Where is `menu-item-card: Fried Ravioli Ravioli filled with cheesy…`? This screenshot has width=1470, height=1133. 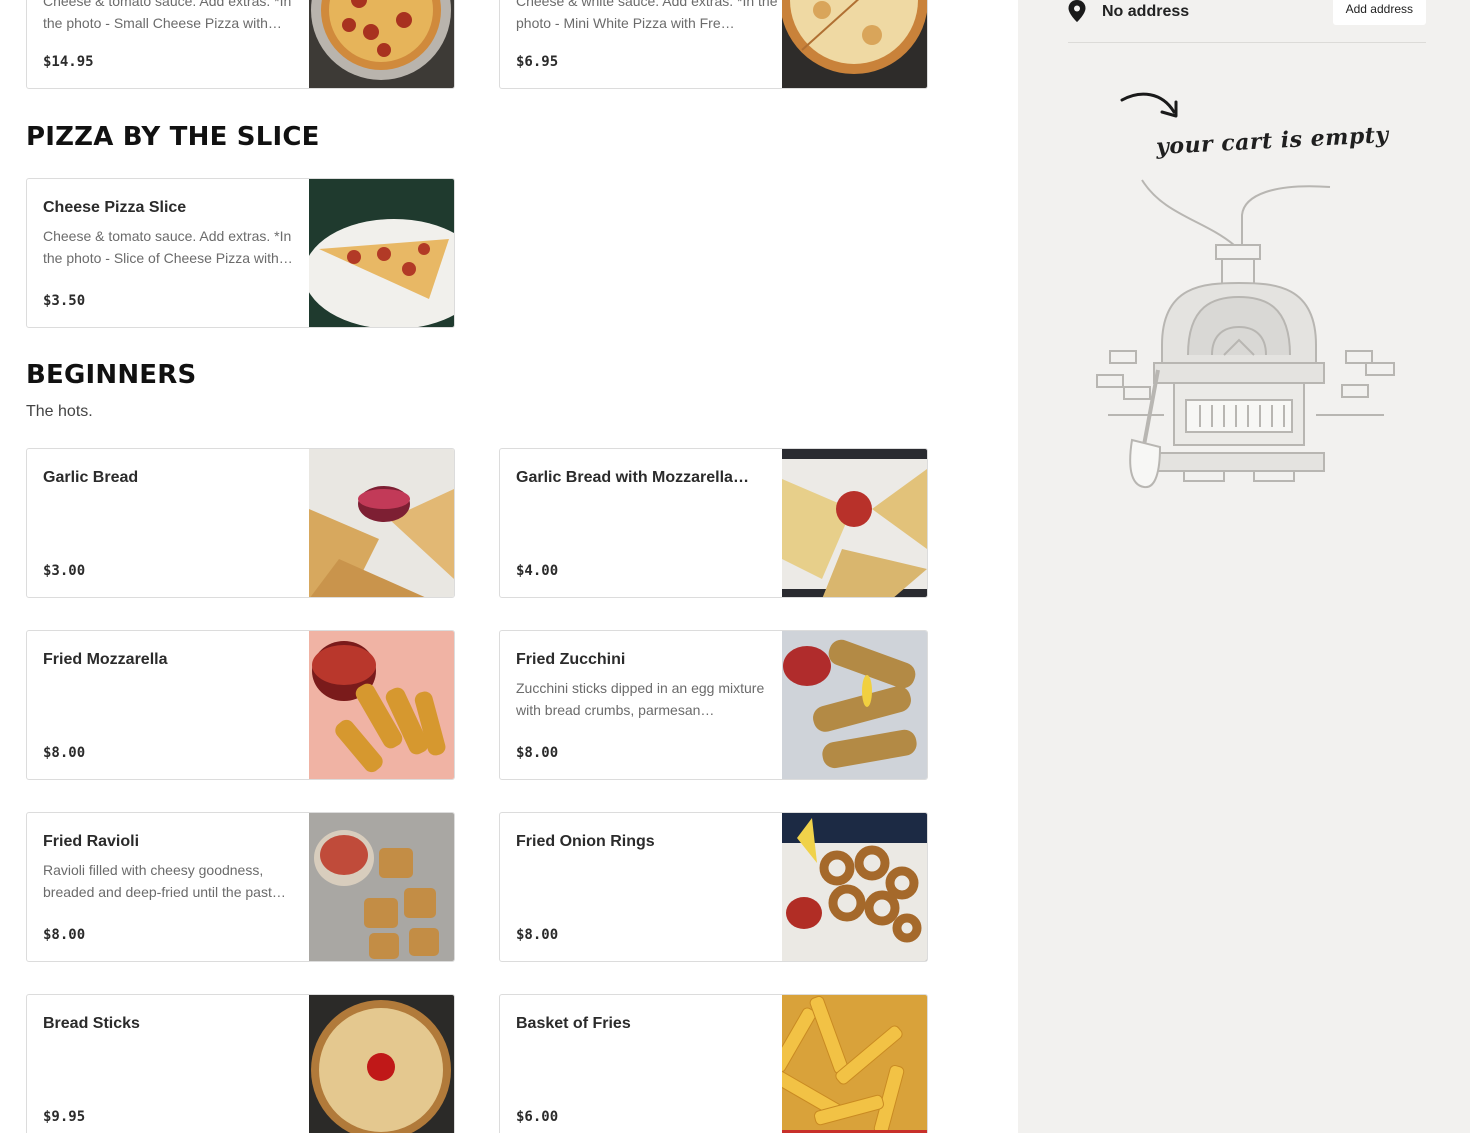 menu-item-card: Fried Ravioli Ravioli filled with cheesy… is located at coordinates (240, 887).